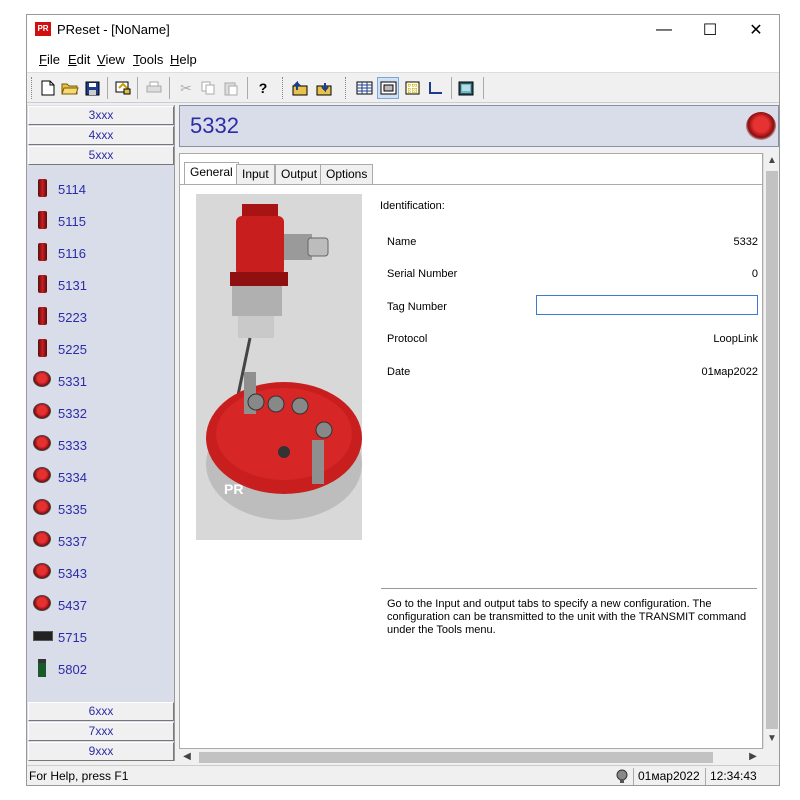 This screenshot has height=800, width=800. Describe the element at coordinates (48, 88) in the screenshot. I see `new-file-icon` at that location.